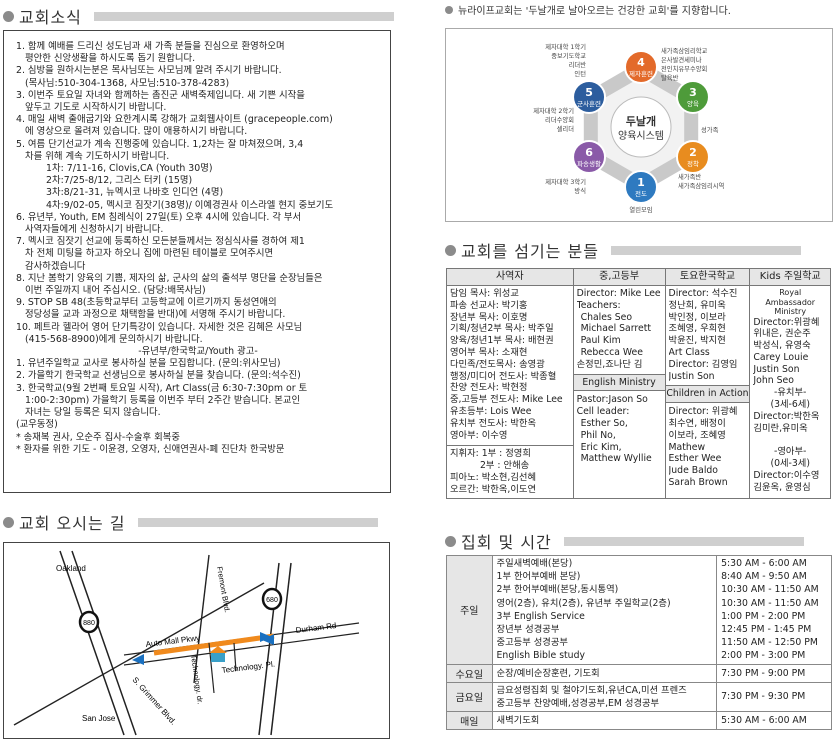 This screenshot has width=835, height=741. What do you see at coordinates (510, 277) in the screenshot?
I see `staff-header-cell: 사역자` at bounding box center [510, 277].